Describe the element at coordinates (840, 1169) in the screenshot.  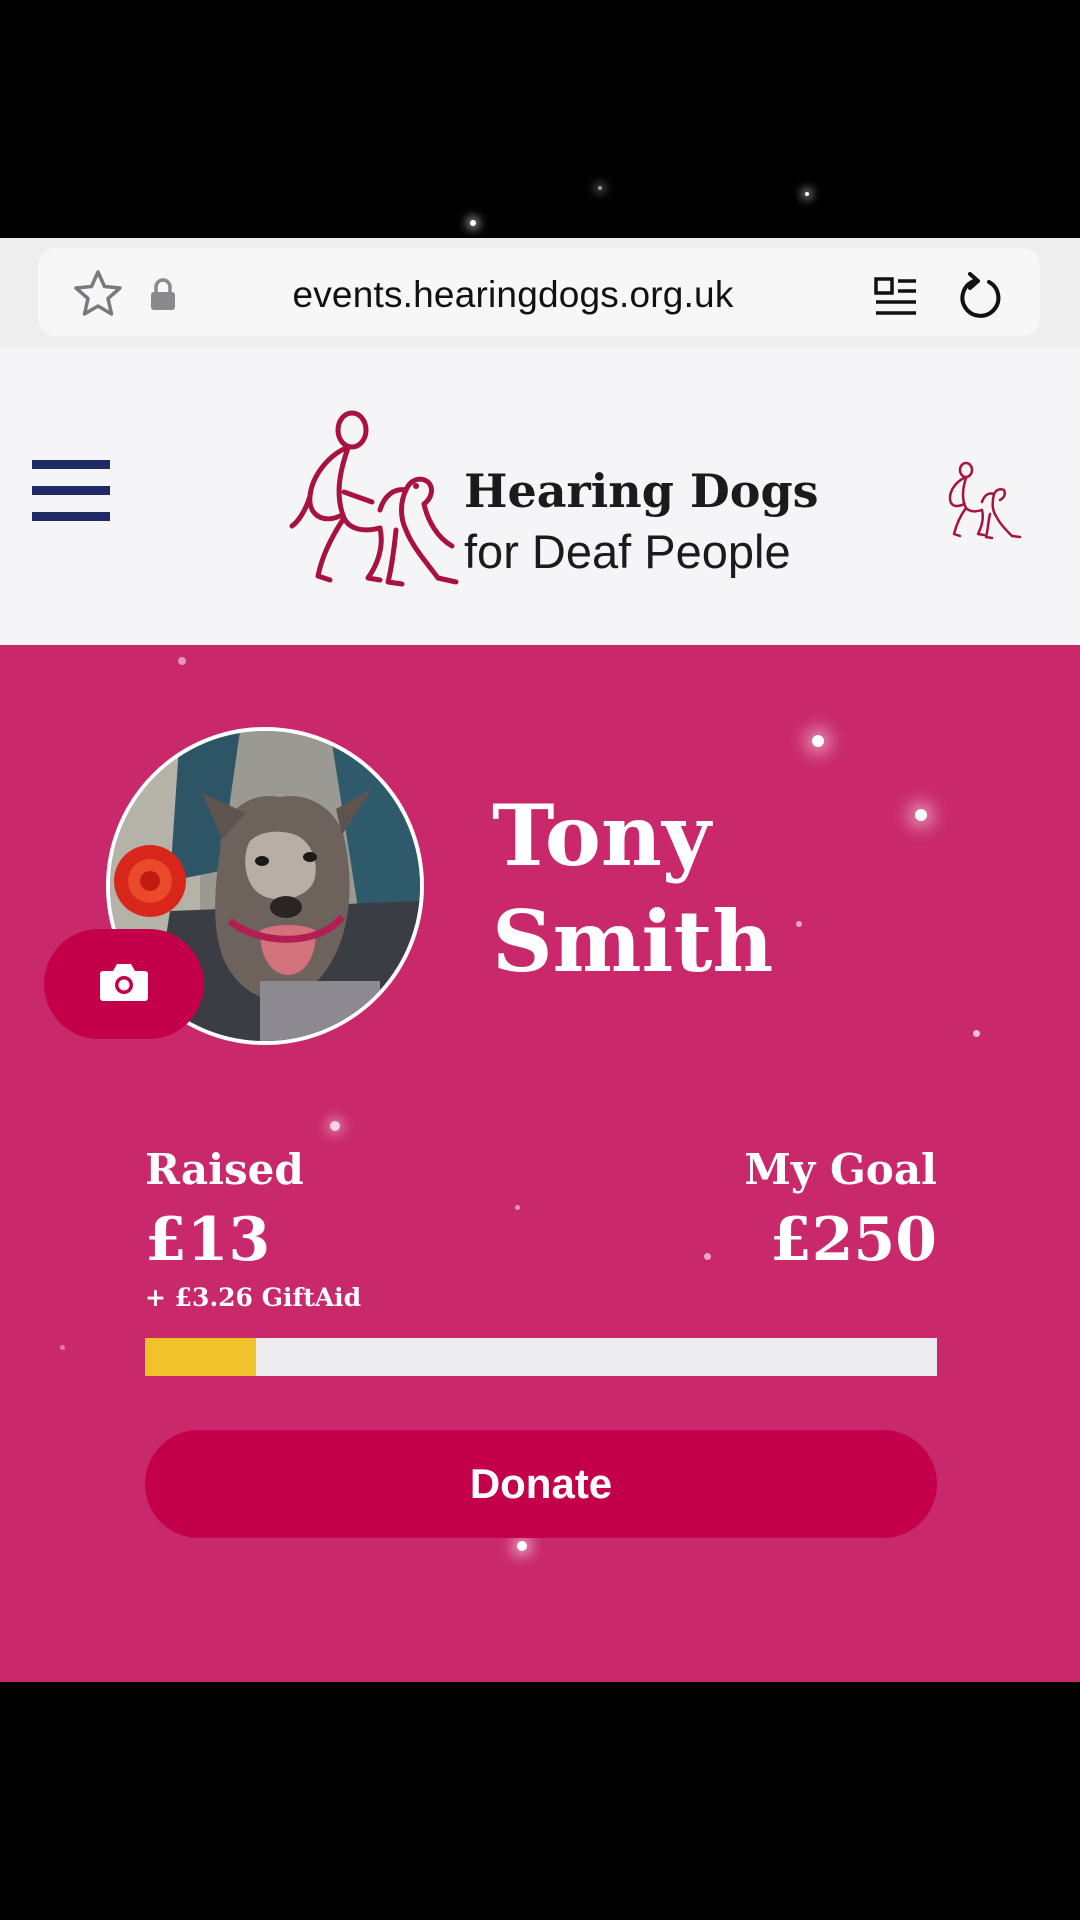
I see `goal-label: My Goal` at that location.